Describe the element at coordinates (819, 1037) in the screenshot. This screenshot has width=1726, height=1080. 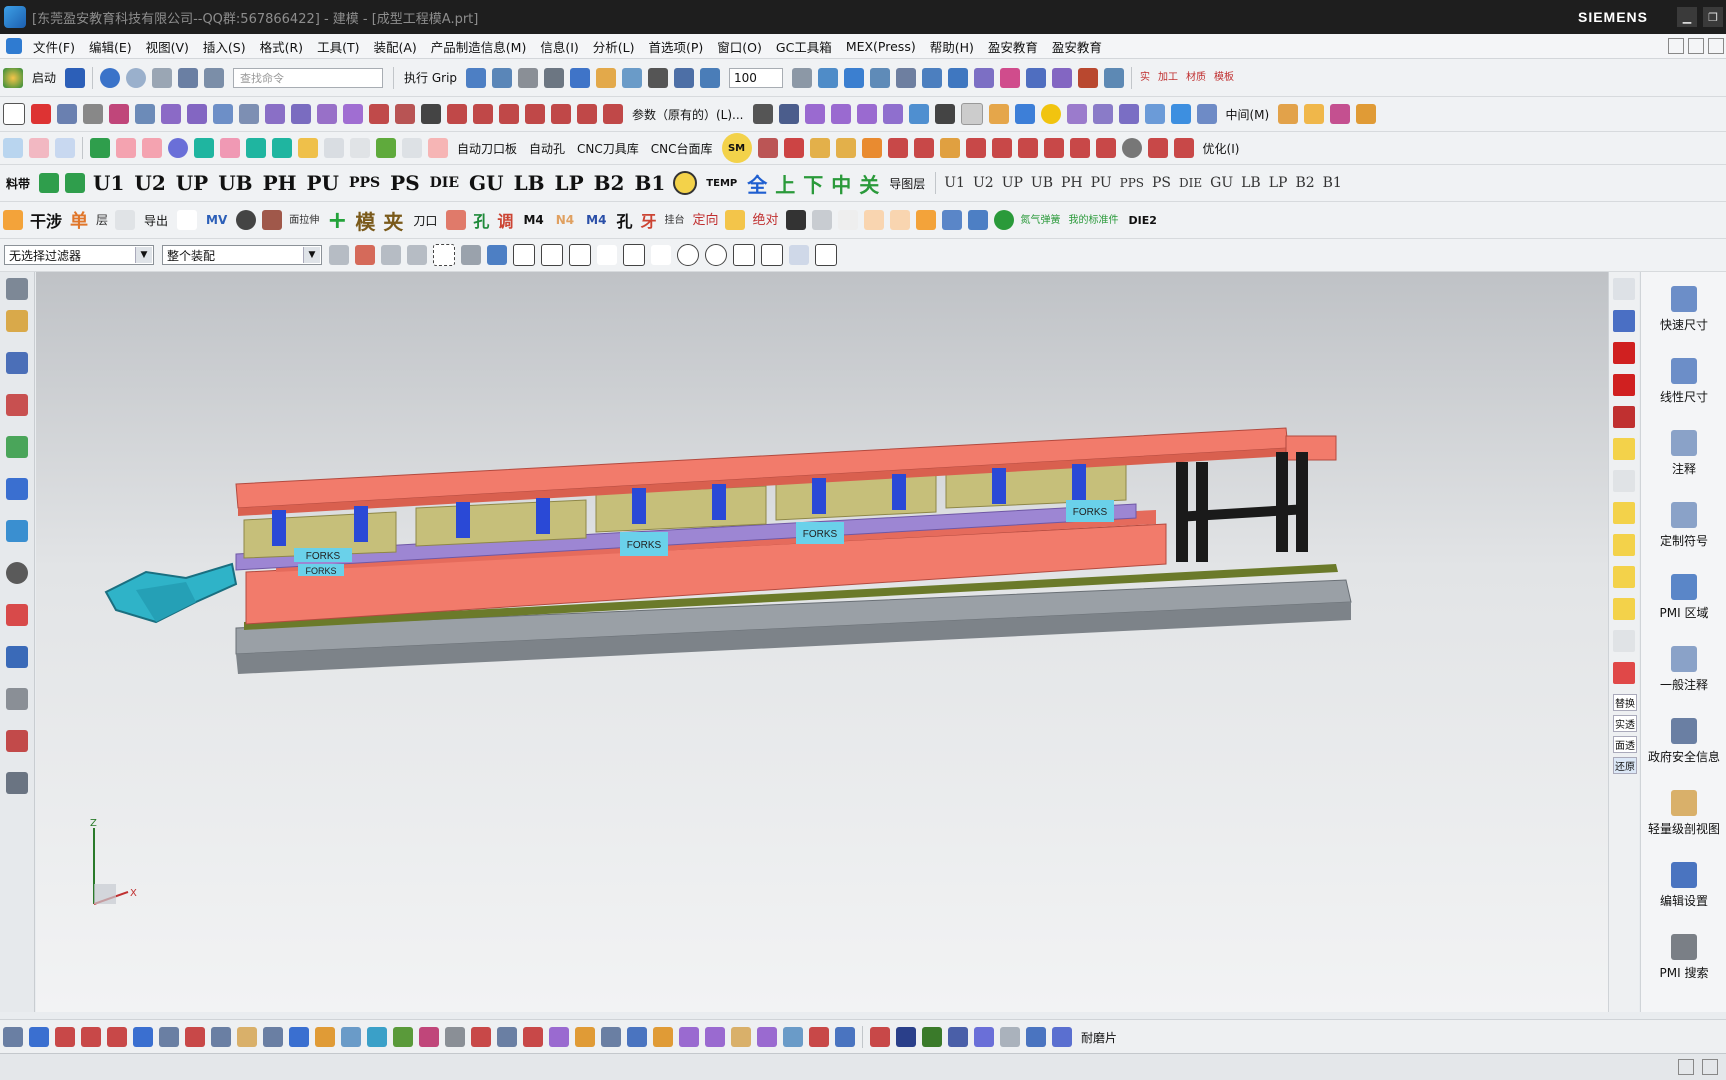
I see `bottom-tool-32-icon` at that location.